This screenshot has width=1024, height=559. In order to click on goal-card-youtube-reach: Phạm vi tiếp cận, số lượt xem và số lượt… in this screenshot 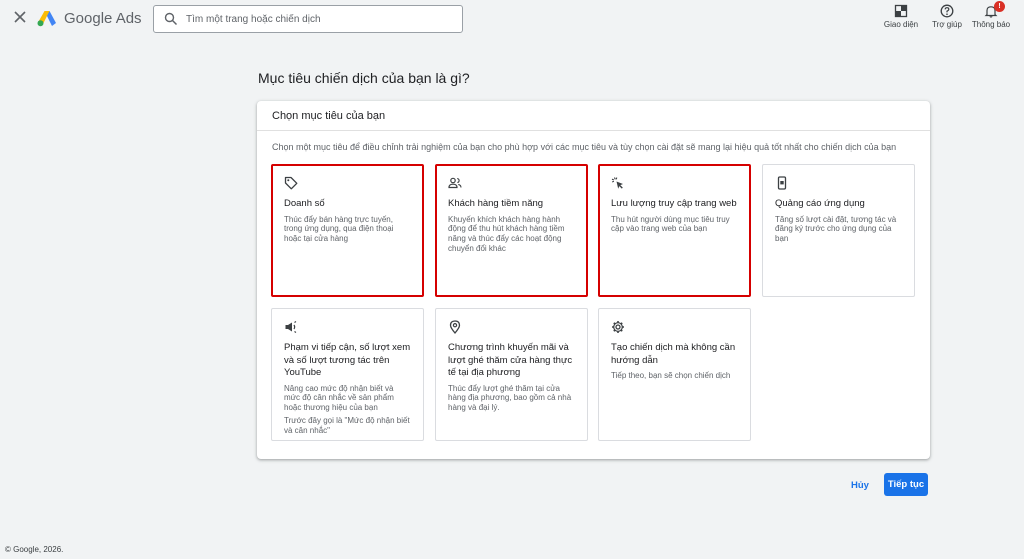, I will do `click(347, 374)`.